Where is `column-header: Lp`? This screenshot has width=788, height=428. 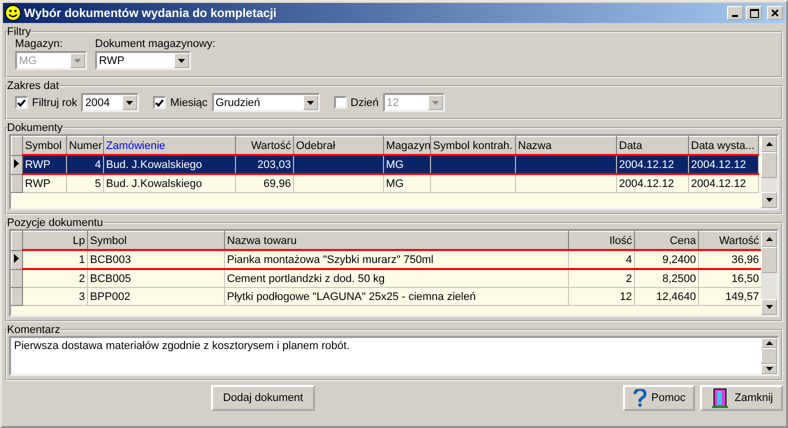 column-header: Lp is located at coordinates (55, 241).